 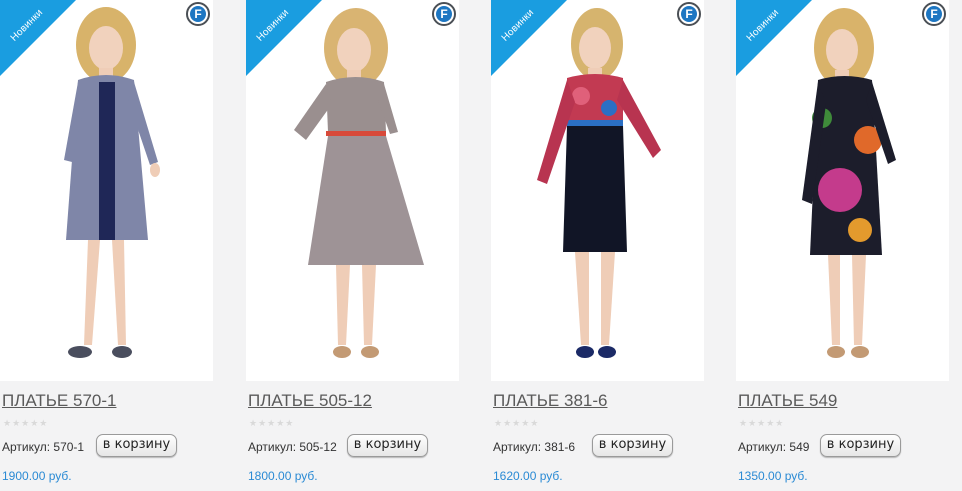 What do you see at coordinates (292, 447) in the screenshot?
I see `product-sku: Артикул: 505-12` at bounding box center [292, 447].